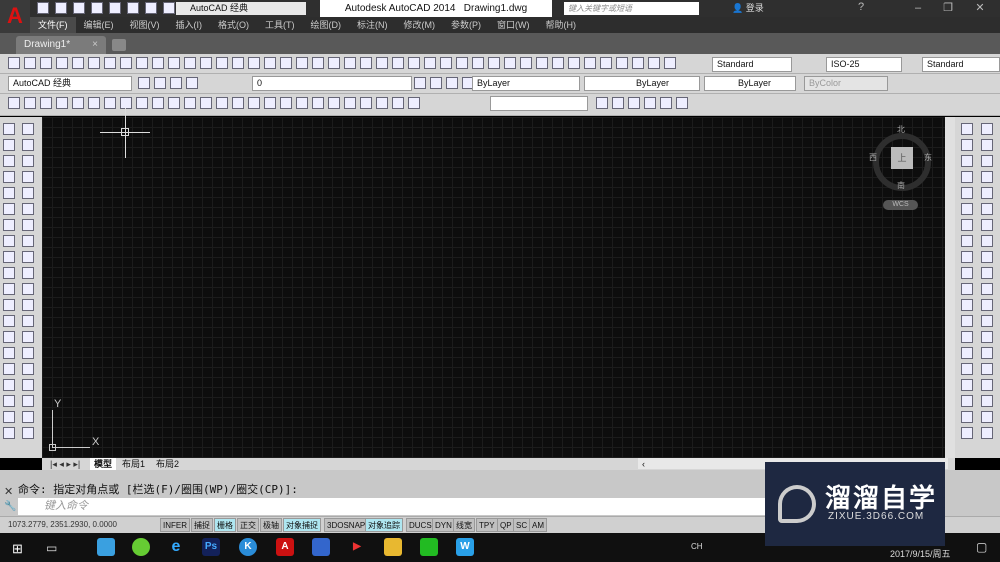 The height and width of the screenshot is (562, 1000). What do you see at coordinates (248, 547) in the screenshot?
I see `taskbar-k-icon: K` at bounding box center [248, 547].